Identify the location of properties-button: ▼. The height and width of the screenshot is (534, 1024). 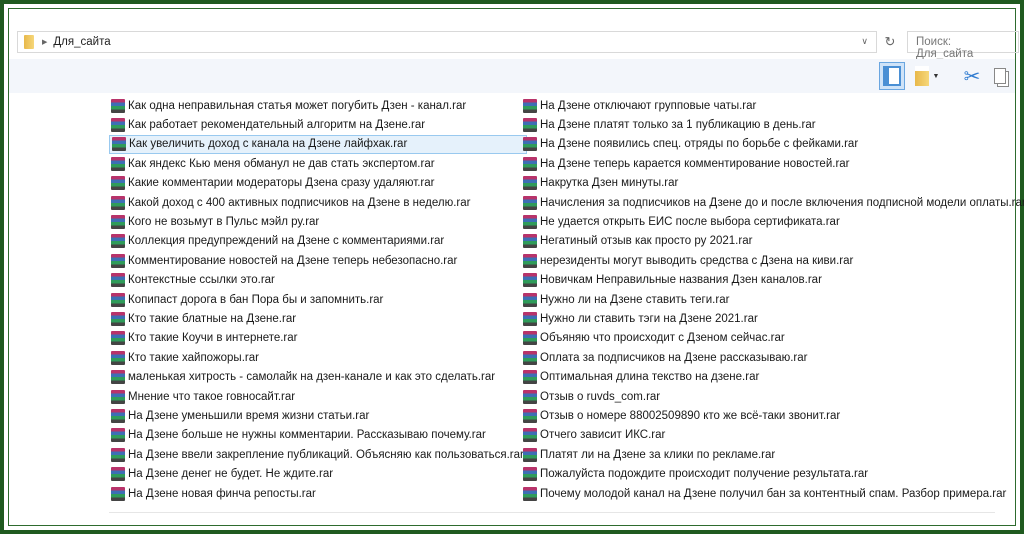
(927, 76).